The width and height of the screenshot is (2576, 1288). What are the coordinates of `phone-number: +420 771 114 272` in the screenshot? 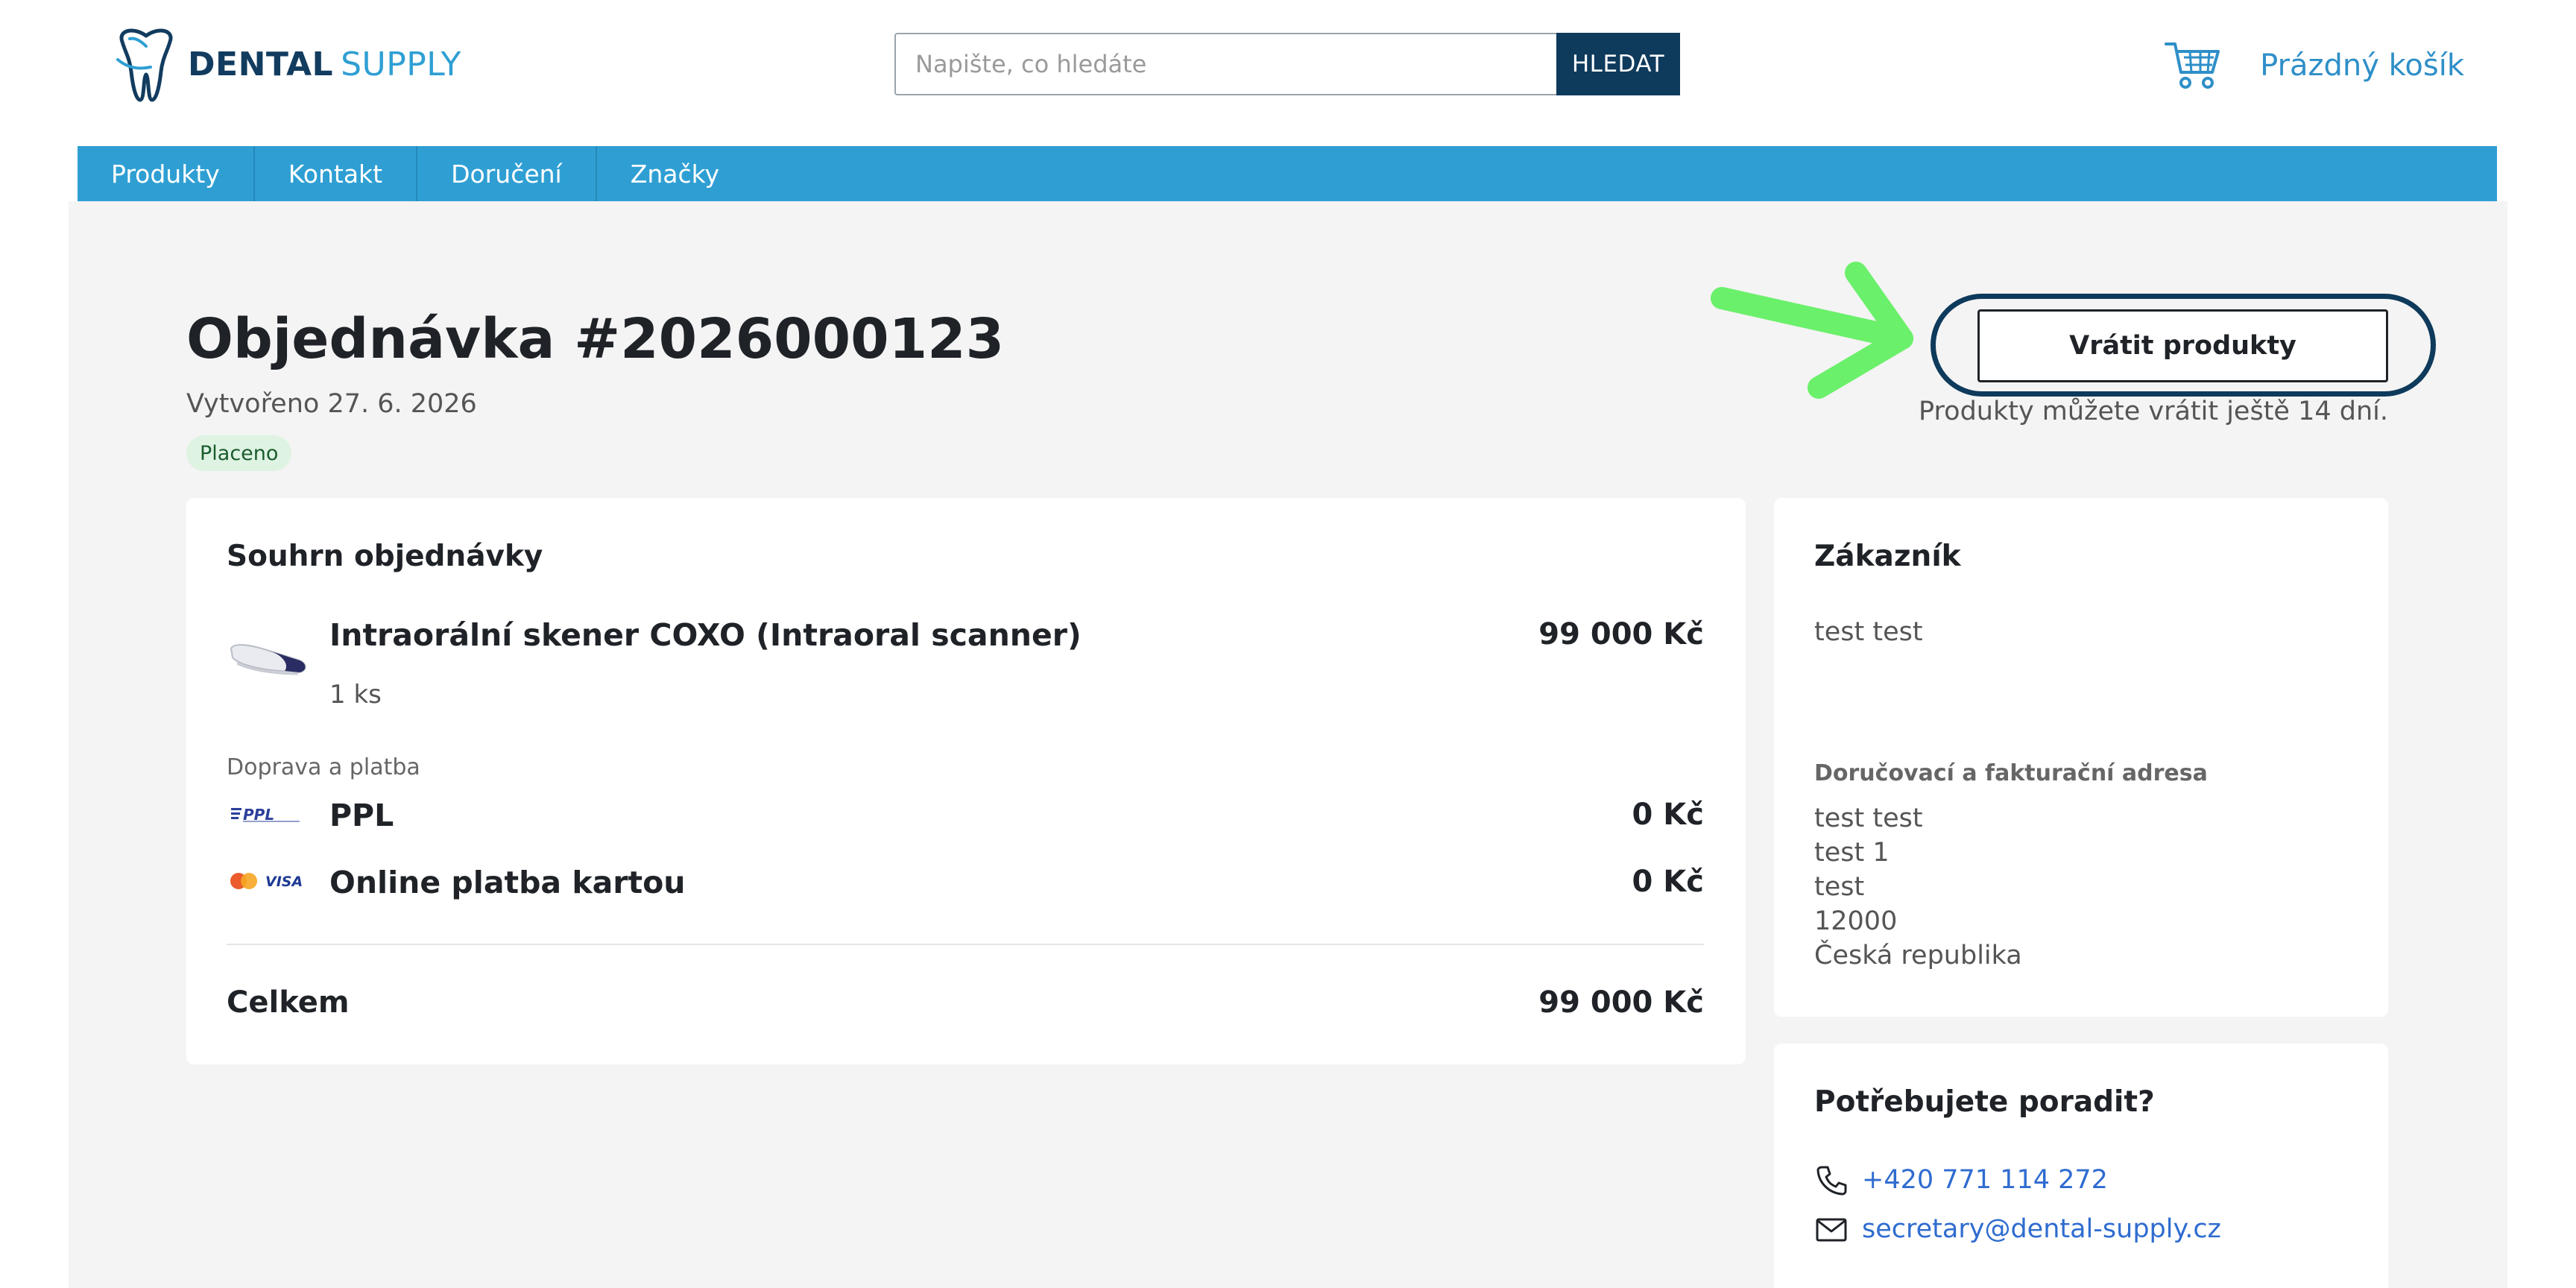 It's located at (1985, 1180).